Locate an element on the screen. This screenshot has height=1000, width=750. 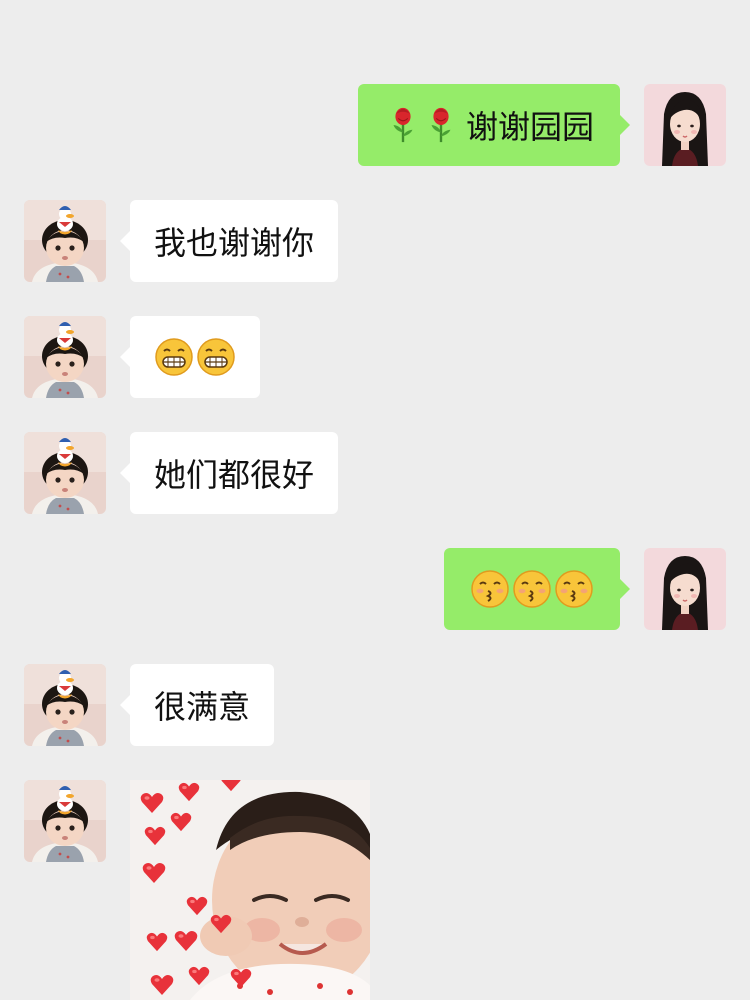
incoming-message-bubble: 她们都很好 is located at coordinates (229, 473).